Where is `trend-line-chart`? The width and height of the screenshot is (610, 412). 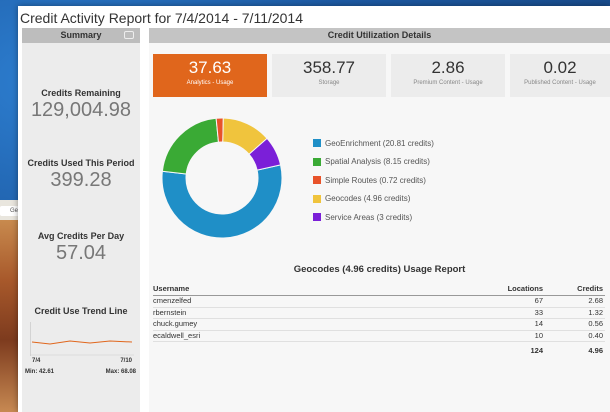
trend-line-chart is located at coordinates (82, 339).